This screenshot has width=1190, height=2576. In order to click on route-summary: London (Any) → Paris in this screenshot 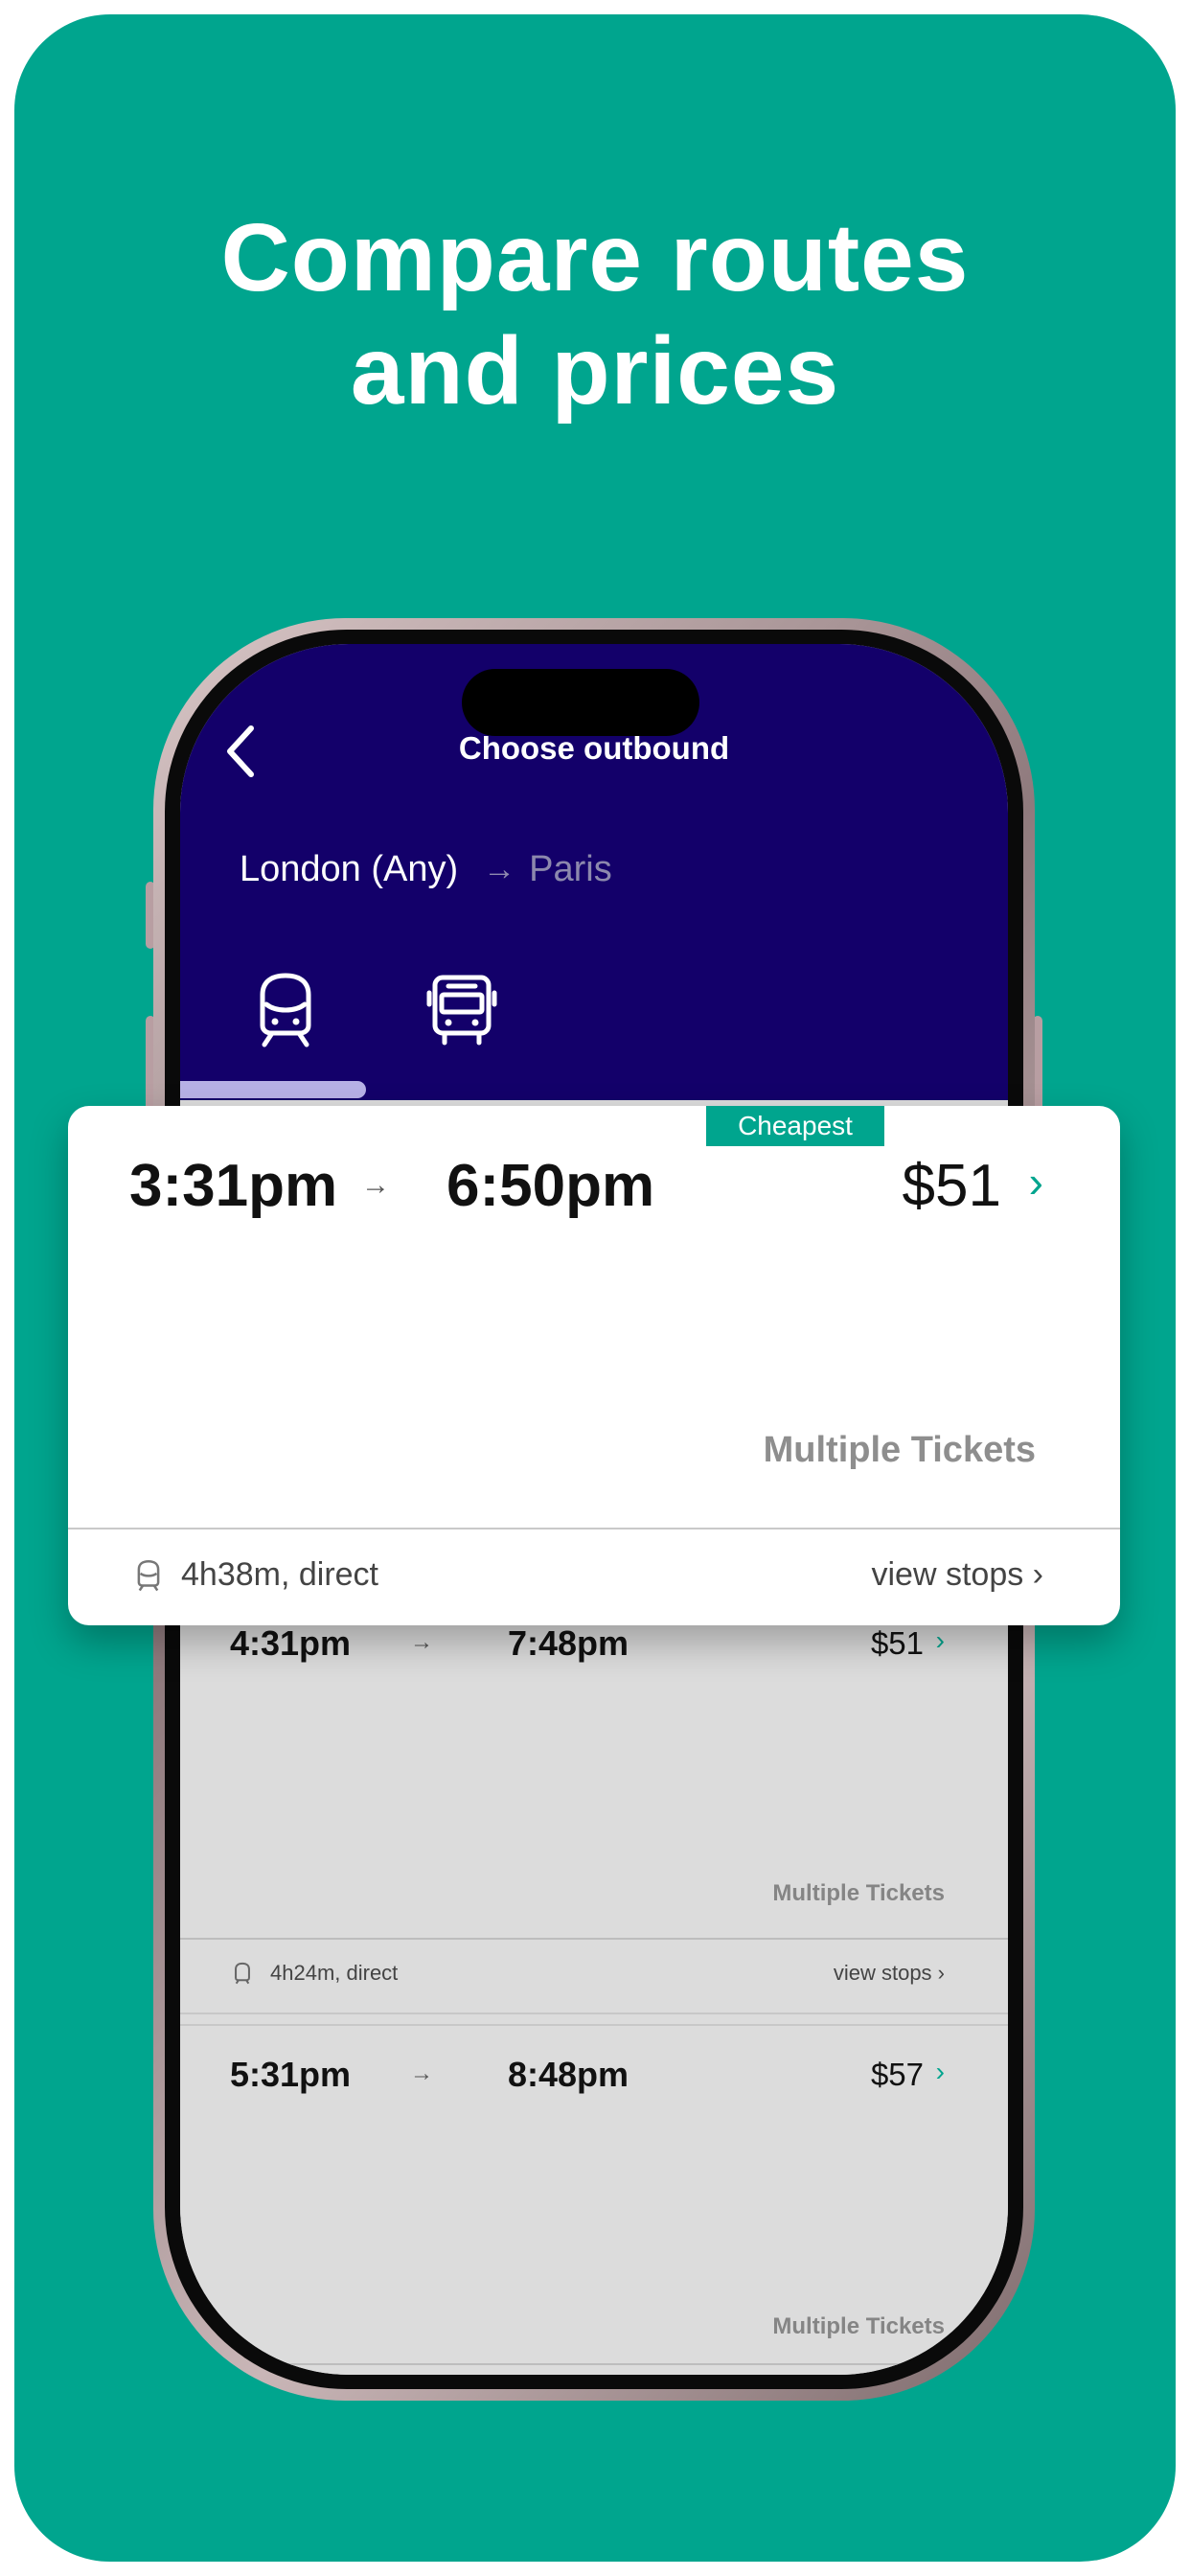, I will do `click(426, 869)`.